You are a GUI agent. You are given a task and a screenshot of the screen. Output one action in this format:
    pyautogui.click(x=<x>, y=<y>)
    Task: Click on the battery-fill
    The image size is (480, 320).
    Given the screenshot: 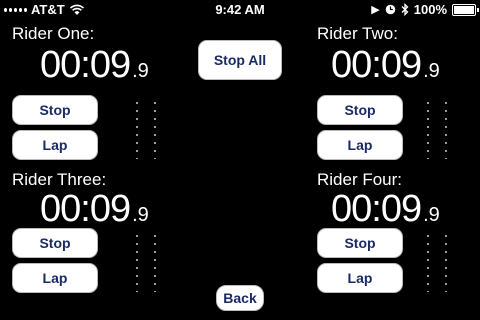 What is the action you would take?
    pyautogui.click(x=464, y=9)
    